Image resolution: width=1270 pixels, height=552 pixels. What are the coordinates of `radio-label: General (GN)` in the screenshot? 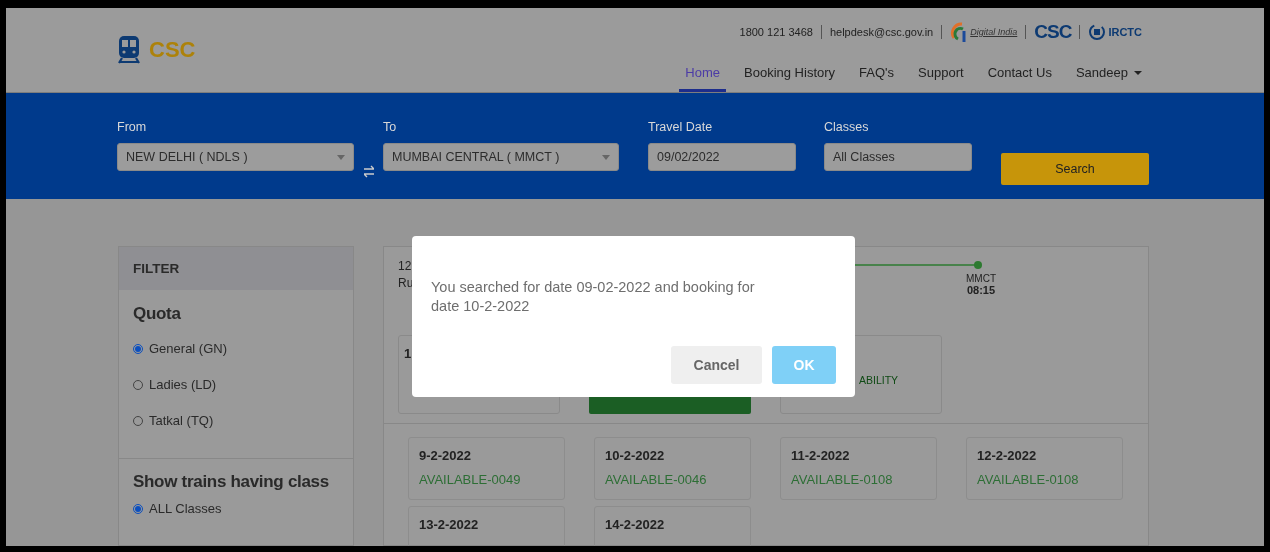 It's located at (188, 348).